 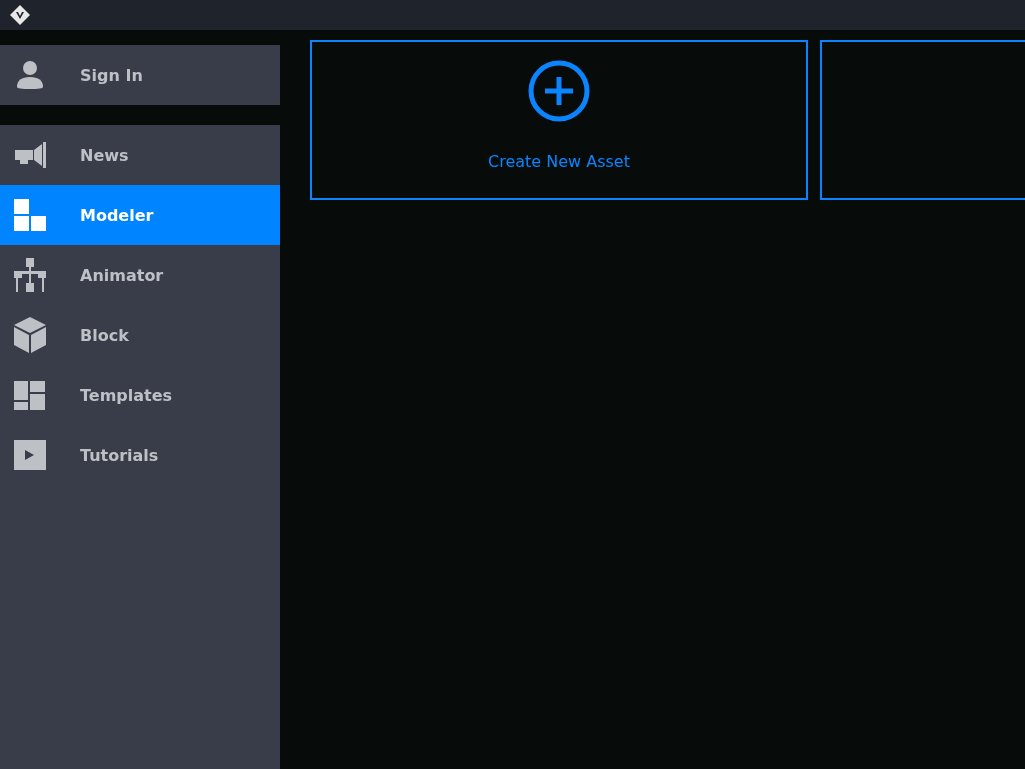 What do you see at coordinates (140, 455) in the screenshot?
I see `nav-item: Tutorials` at bounding box center [140, 455].